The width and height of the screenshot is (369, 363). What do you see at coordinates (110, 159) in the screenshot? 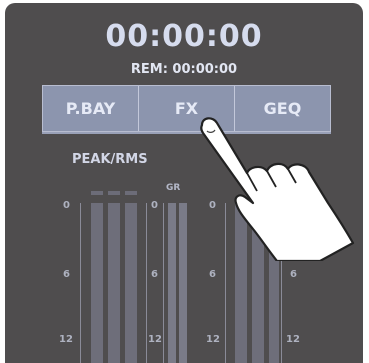
I see `peak-rms-label: PEAK/RMS` at bounding box center [110, 159].